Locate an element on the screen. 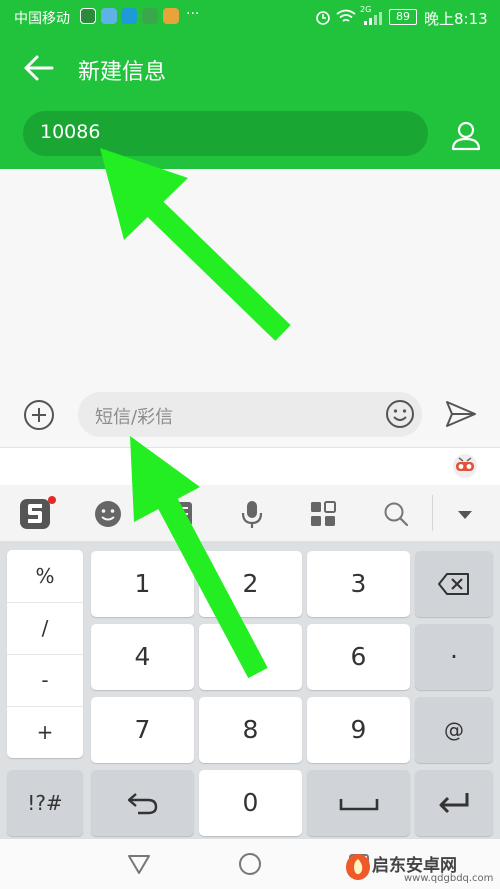  sogou-logo-icon is located at coordinates (38, 513).